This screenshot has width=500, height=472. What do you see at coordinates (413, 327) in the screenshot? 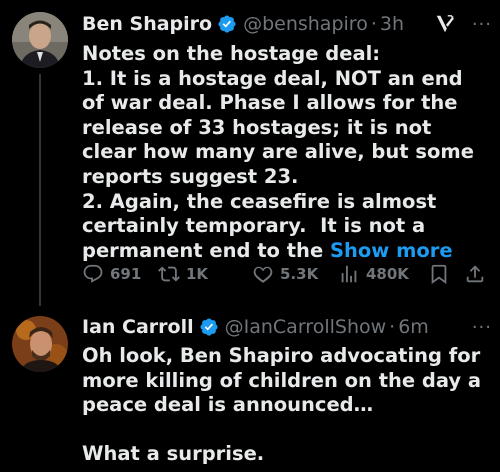
I see `timestamp: 6m` at bounding box center [413, 327].